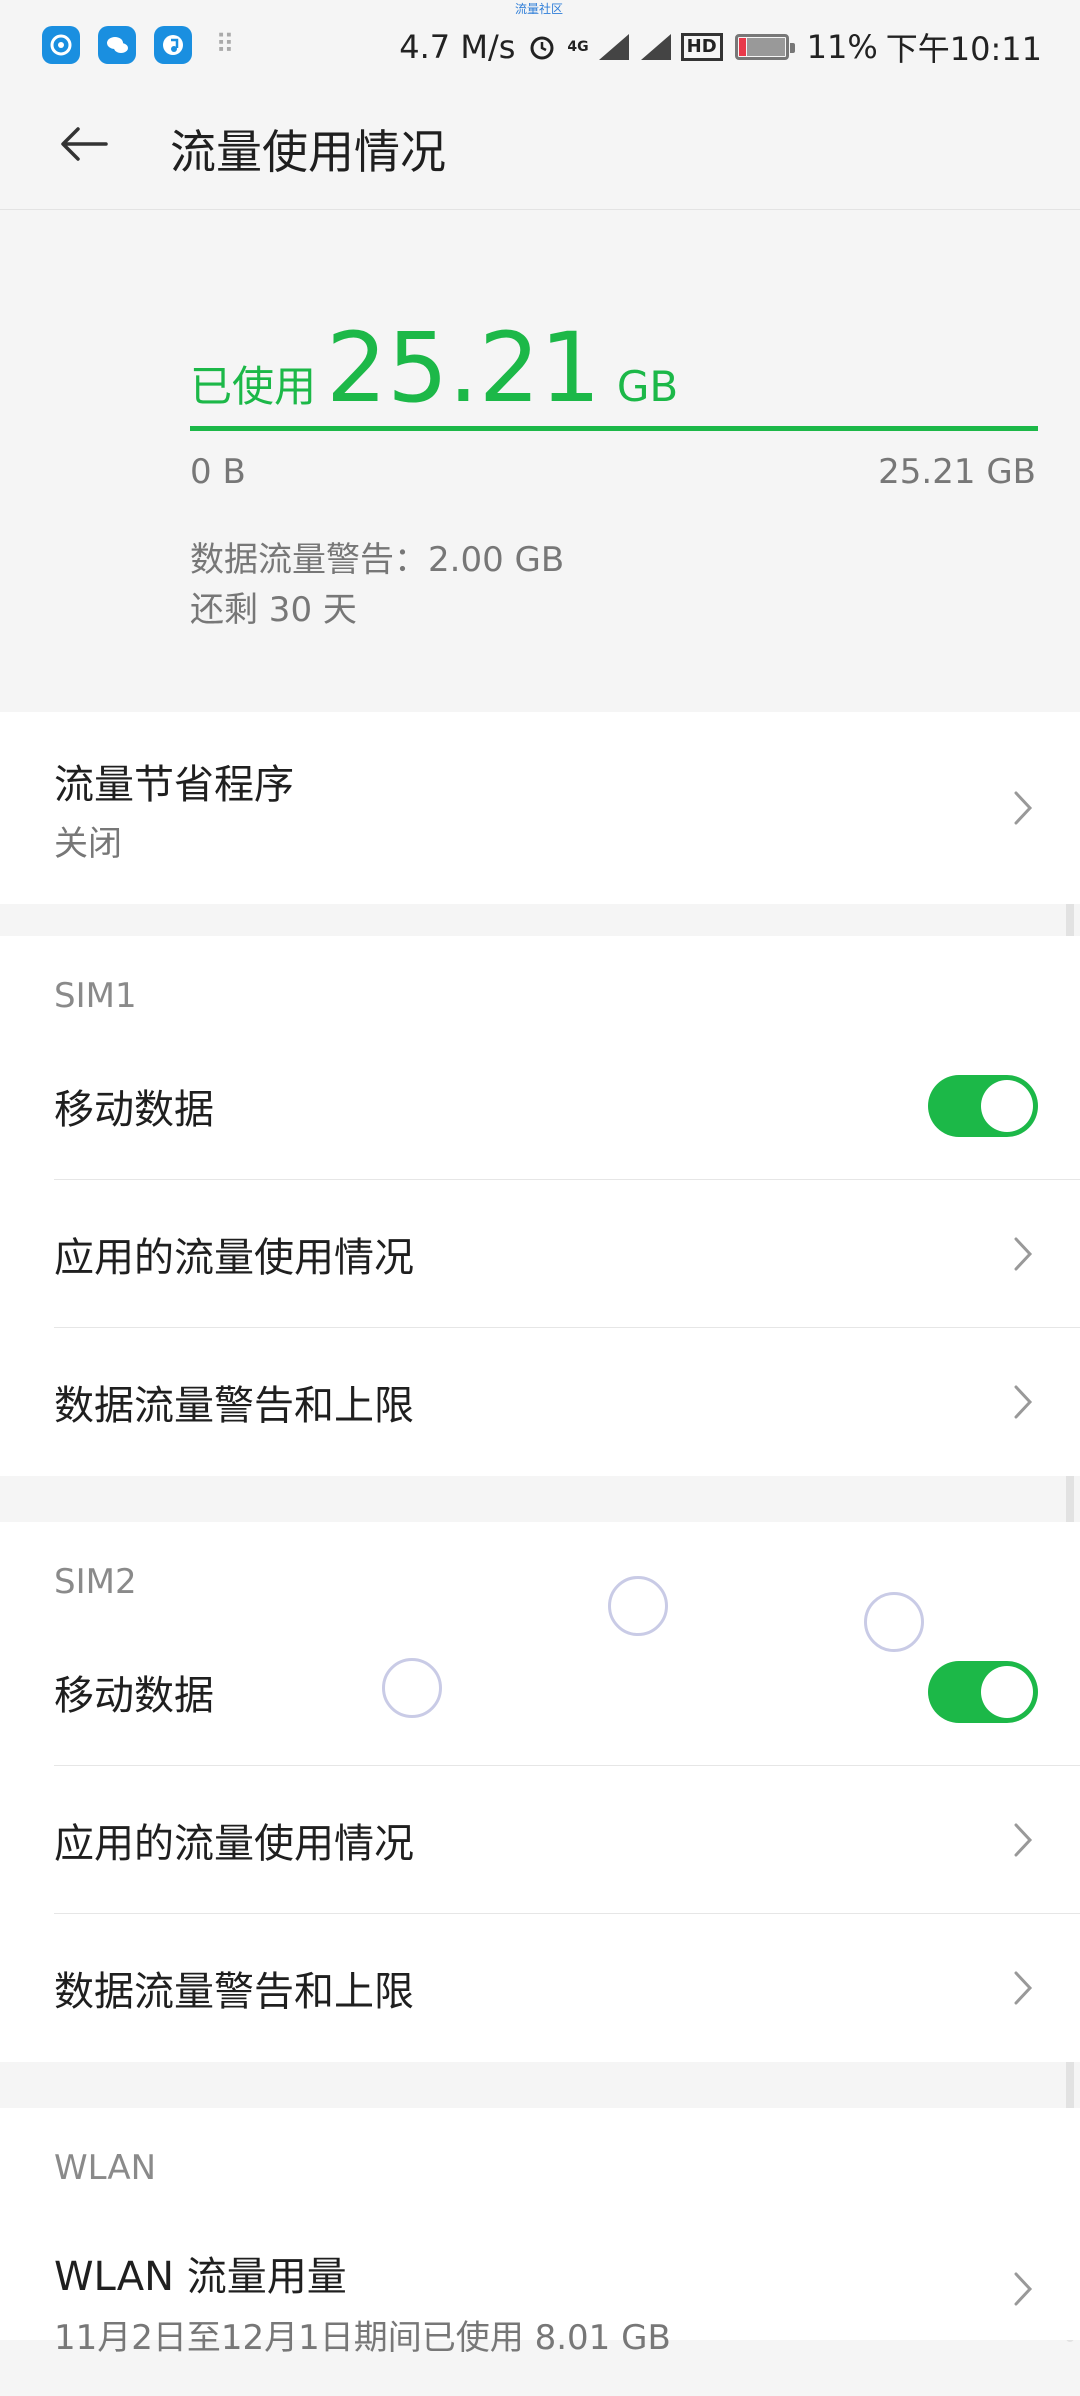  I want to click on status-banner: 流量社区, so click(539, 9).